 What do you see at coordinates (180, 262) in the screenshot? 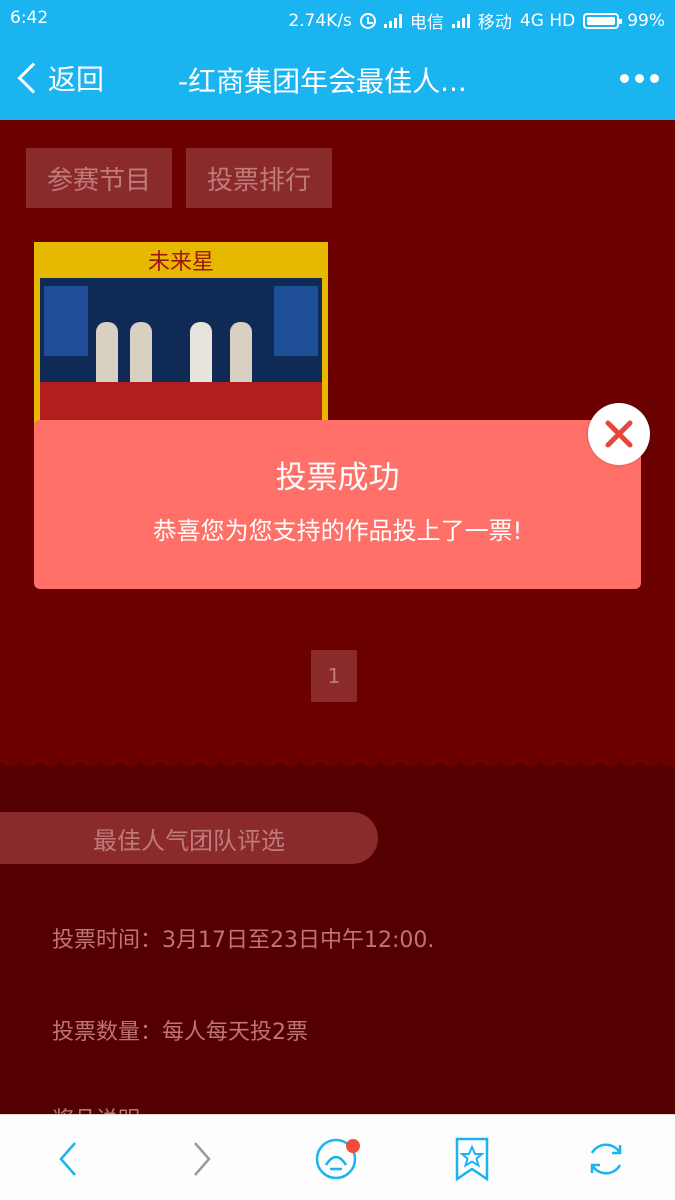
I see `entry-title: 未来星` at bounding box center [180, 262].